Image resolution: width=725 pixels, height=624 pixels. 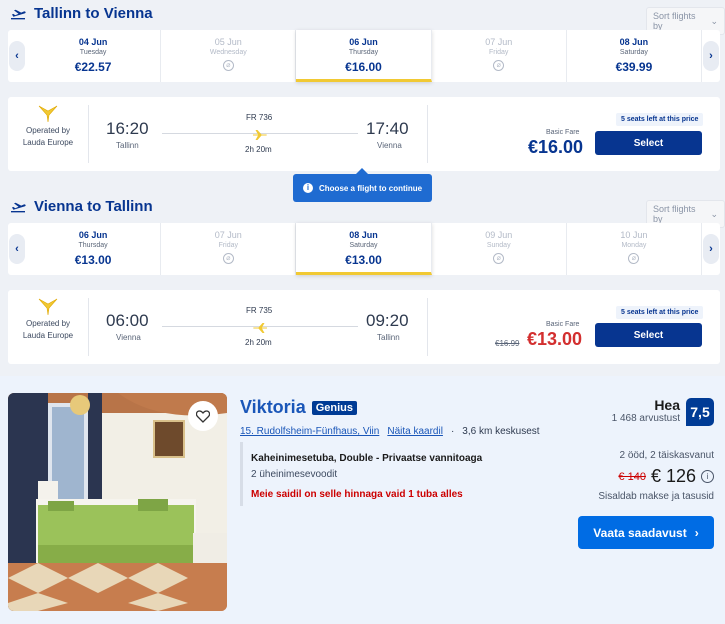 What do you see at coordinates (48, 114) in the screenshot?
I see `ryanair-logo-icon` at bounding box center [48, 114].